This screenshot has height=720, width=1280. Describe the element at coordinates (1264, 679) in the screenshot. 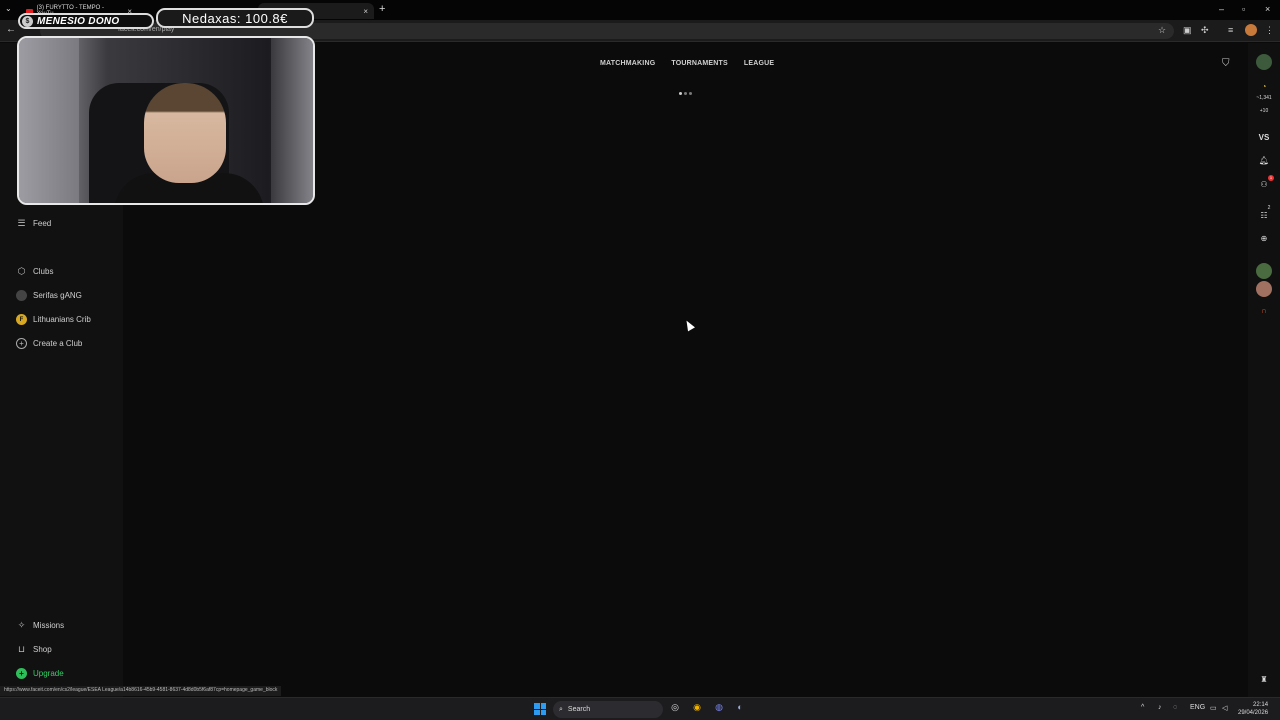

I see `chat-bot-icon: ♜` at that location.